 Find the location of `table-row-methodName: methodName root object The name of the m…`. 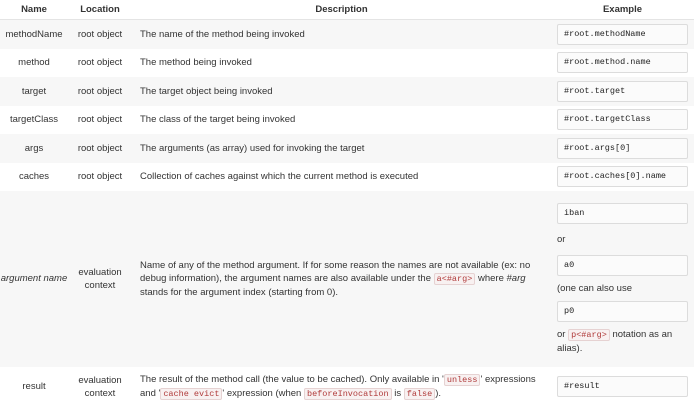

table-row-methodName: methodName root object The name of the m… is located at coordinates (347, 34).